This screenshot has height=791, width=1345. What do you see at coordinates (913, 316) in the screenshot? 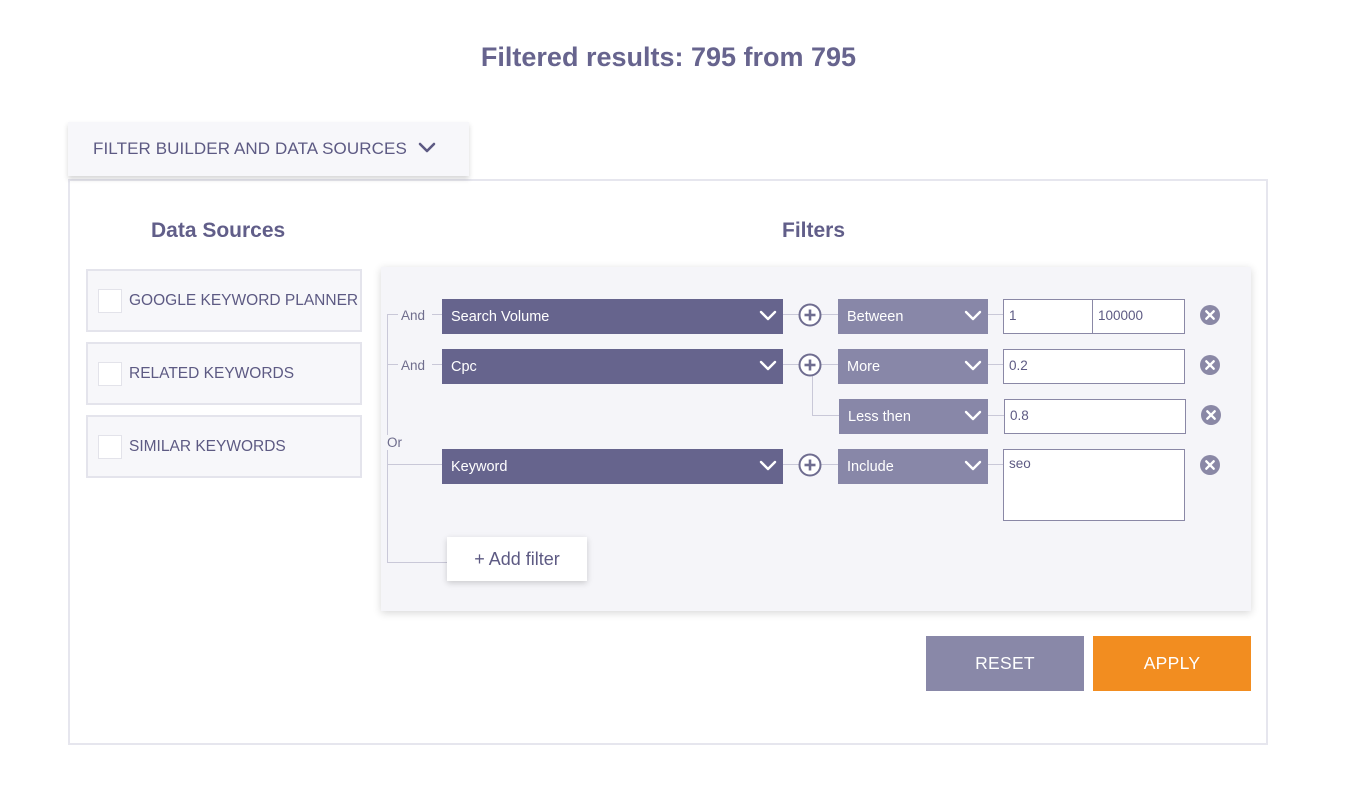
I see `operator-select-between: Between` at bounding box center [913, 316].